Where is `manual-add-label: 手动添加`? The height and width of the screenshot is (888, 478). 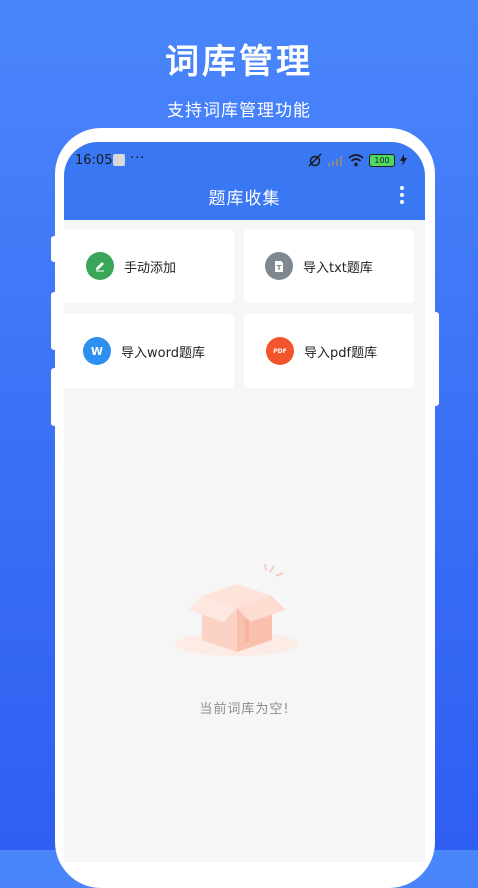 manual-add-label: 手动添加 is located at coordinates (150, 268).